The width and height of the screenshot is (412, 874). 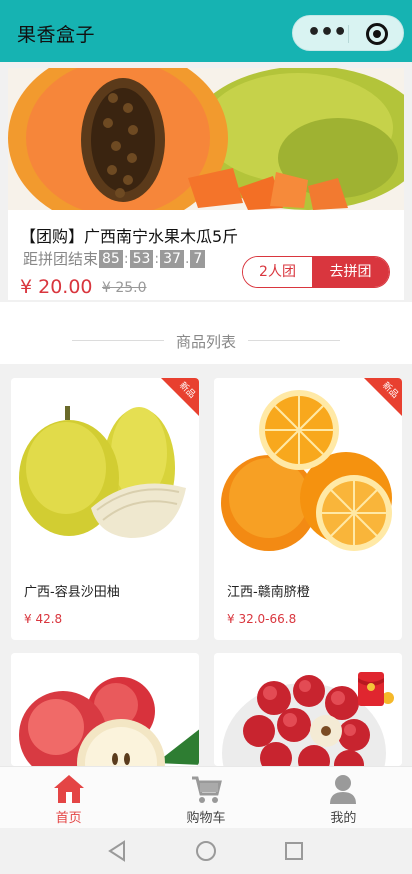 I want to click on group-old-price: ¥ 25.0, so click(x=124, y=288).